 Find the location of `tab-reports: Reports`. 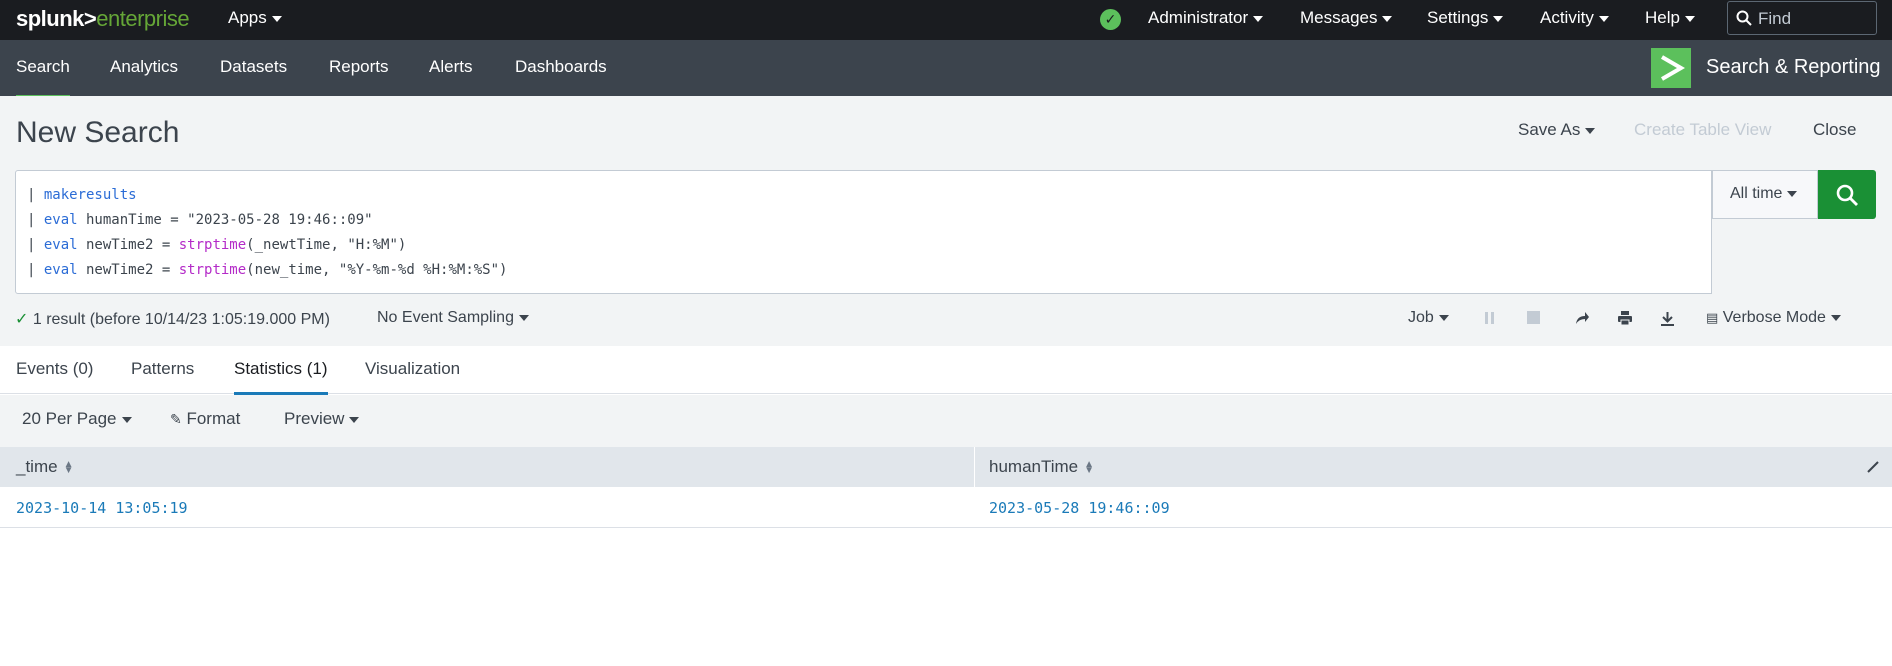

tab-reports: Reports is located at coordinates (359, 67).